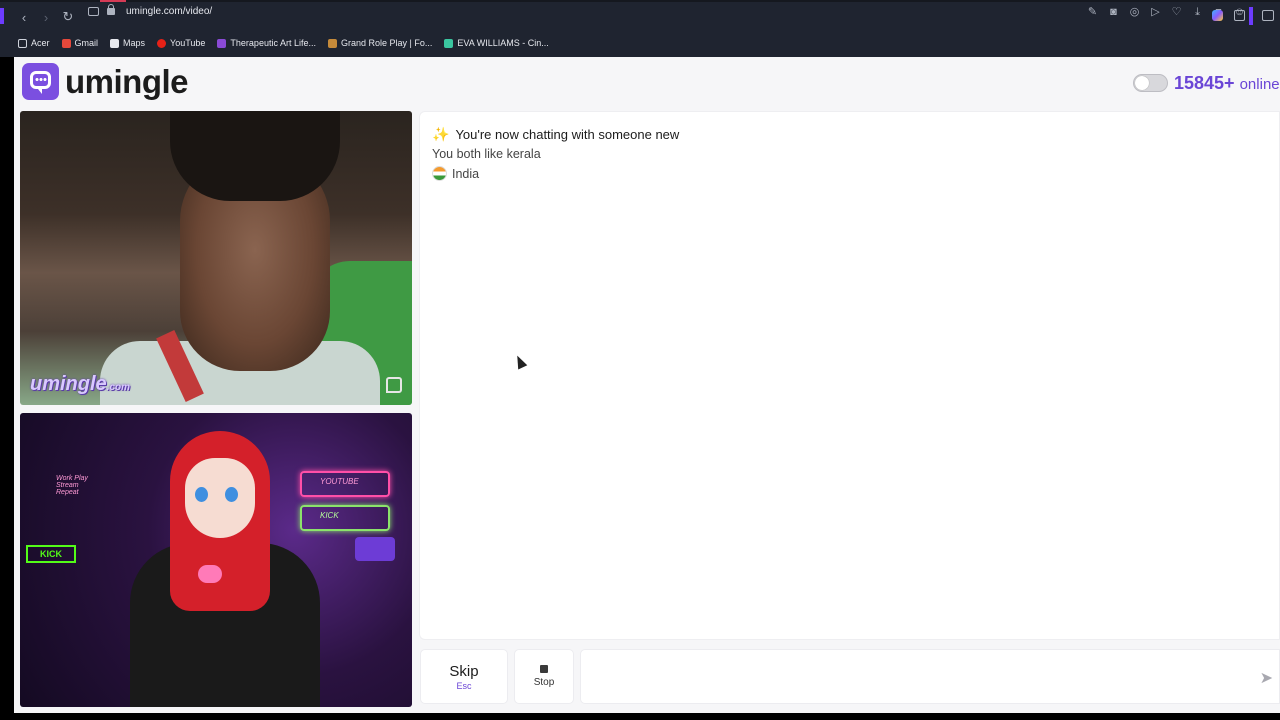 This screenshot has height=720, width=1280. Describe the element at coordinates (544, 669) in the screenshot. I see `stop-icon` at that location.